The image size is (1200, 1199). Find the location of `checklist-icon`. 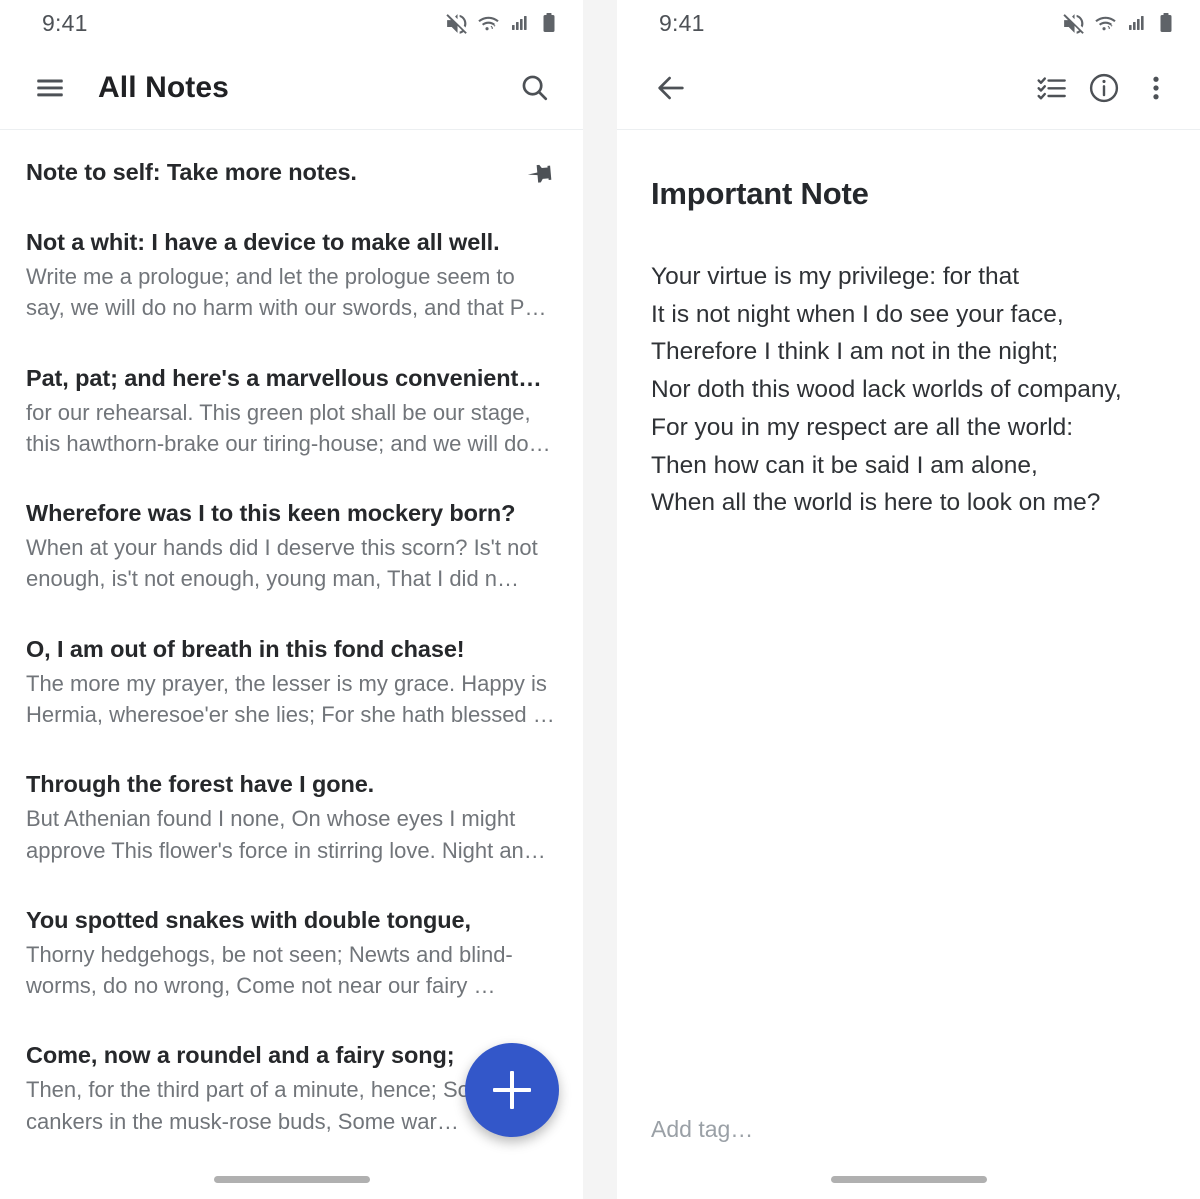

checklist-icon is located at coordinates (1052, 88).